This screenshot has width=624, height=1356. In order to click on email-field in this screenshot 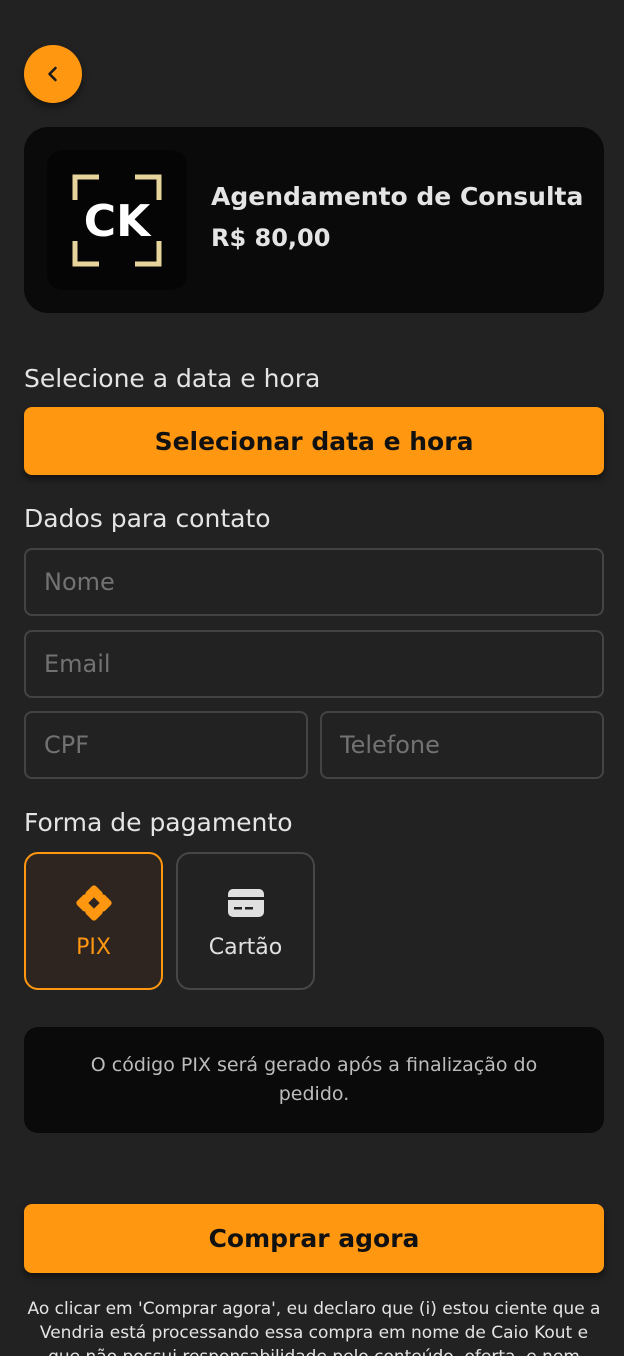, I will do `click(314, 664)`.